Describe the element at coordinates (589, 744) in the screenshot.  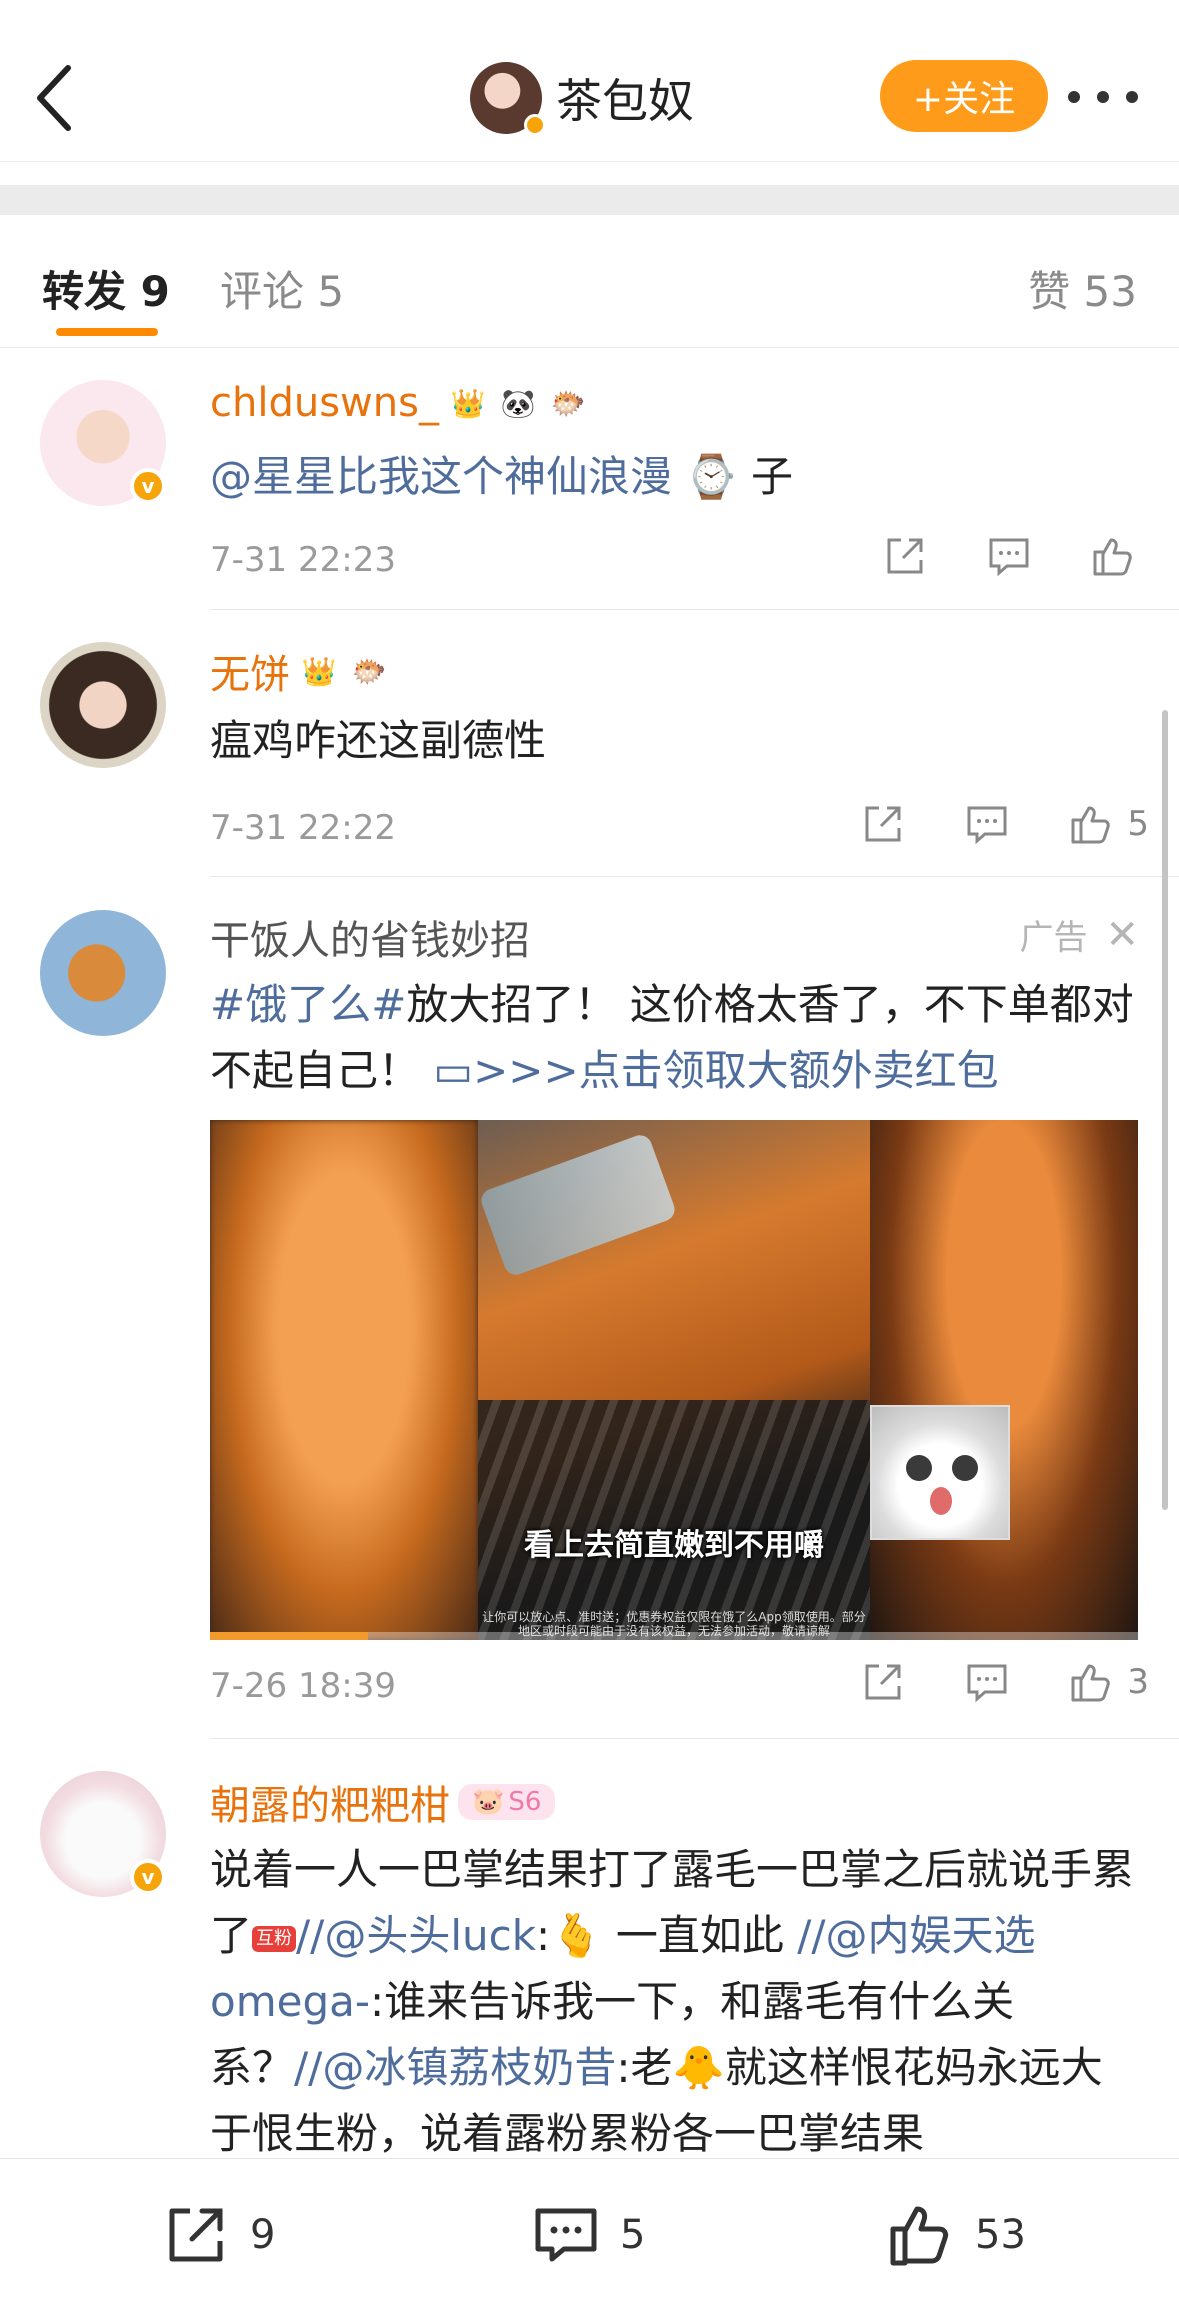
I see `list-item: 无饼 👑 🐡 瘟鸡咋还这副德性 7-31 22:22 5` at that location.